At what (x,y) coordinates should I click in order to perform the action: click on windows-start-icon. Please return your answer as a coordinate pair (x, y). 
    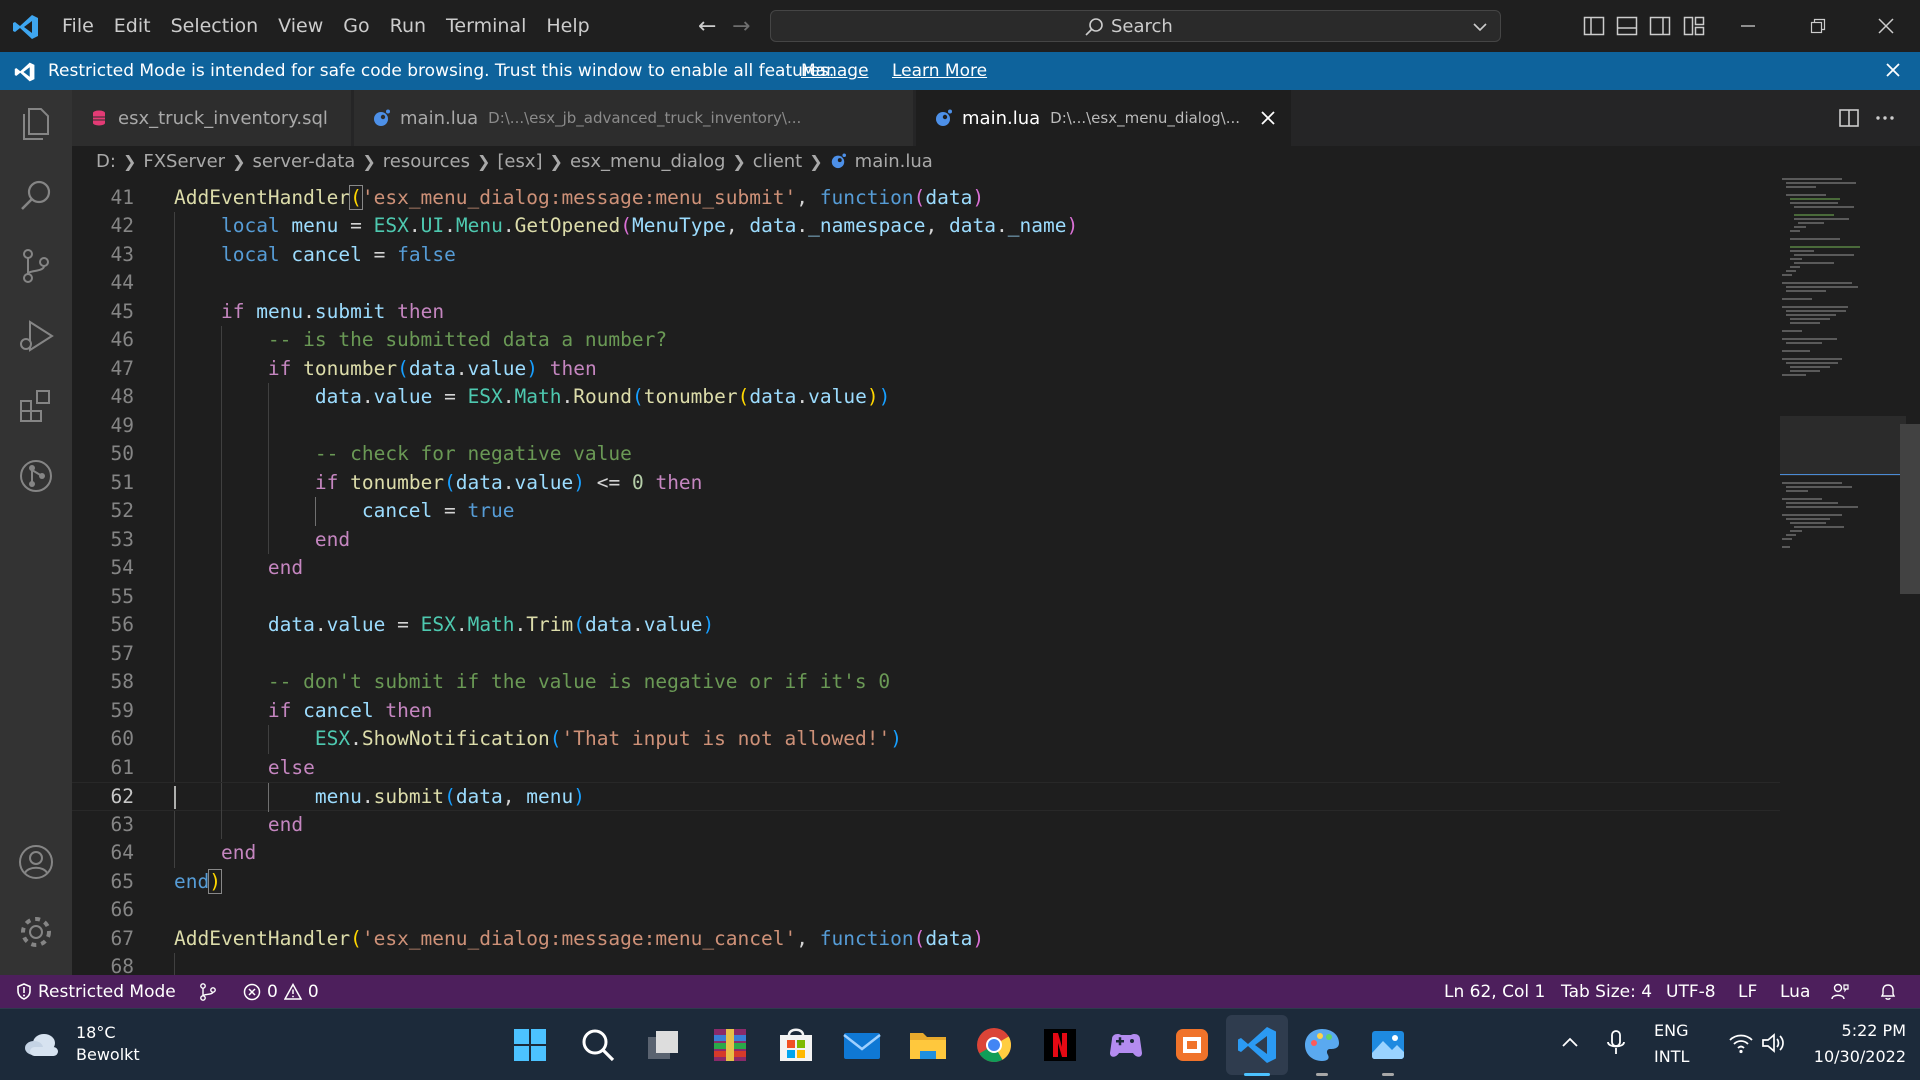
    Looking at the image, I should click on (530, 1045).